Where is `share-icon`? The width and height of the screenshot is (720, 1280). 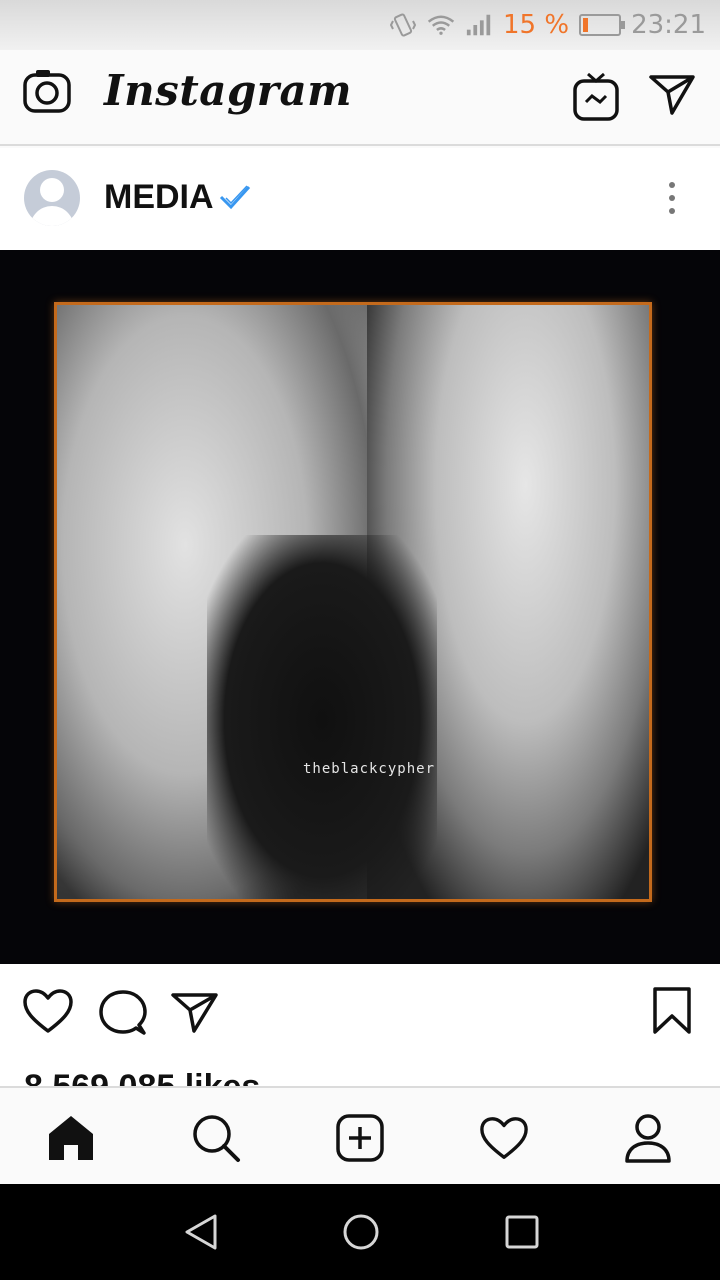
share-icon is located at coordinates (195, 1014).